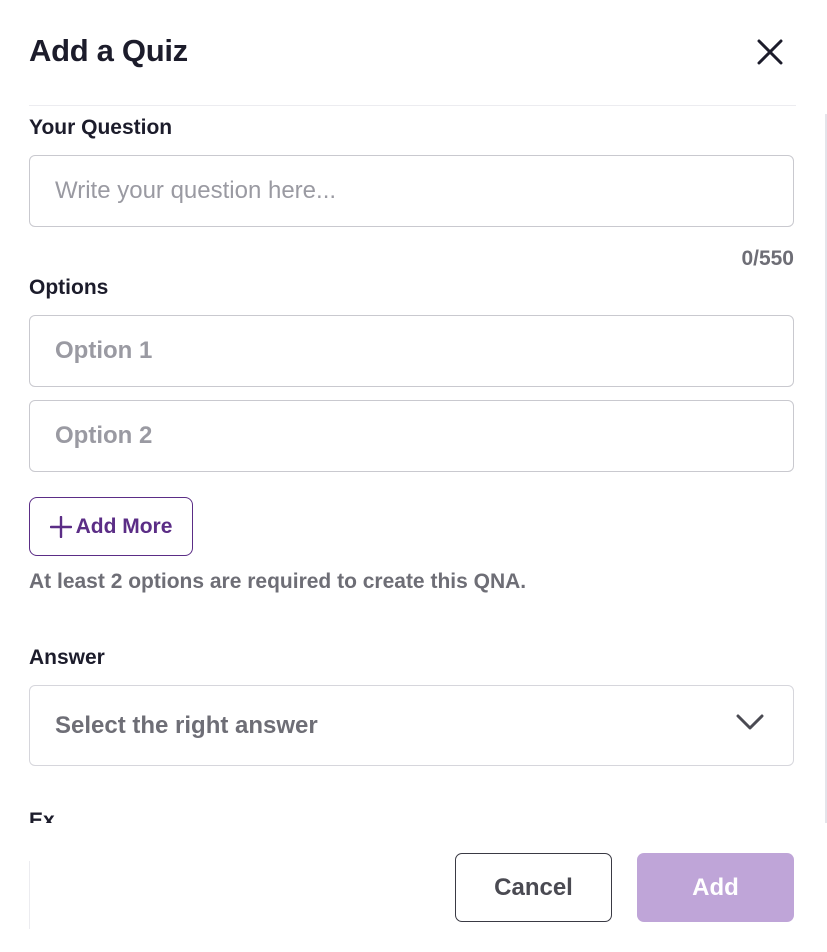  What do you see at coordinates (411, 725) in the screenshot?
I see `answer-select: Select the right answer` at bounding box center [411, 725].